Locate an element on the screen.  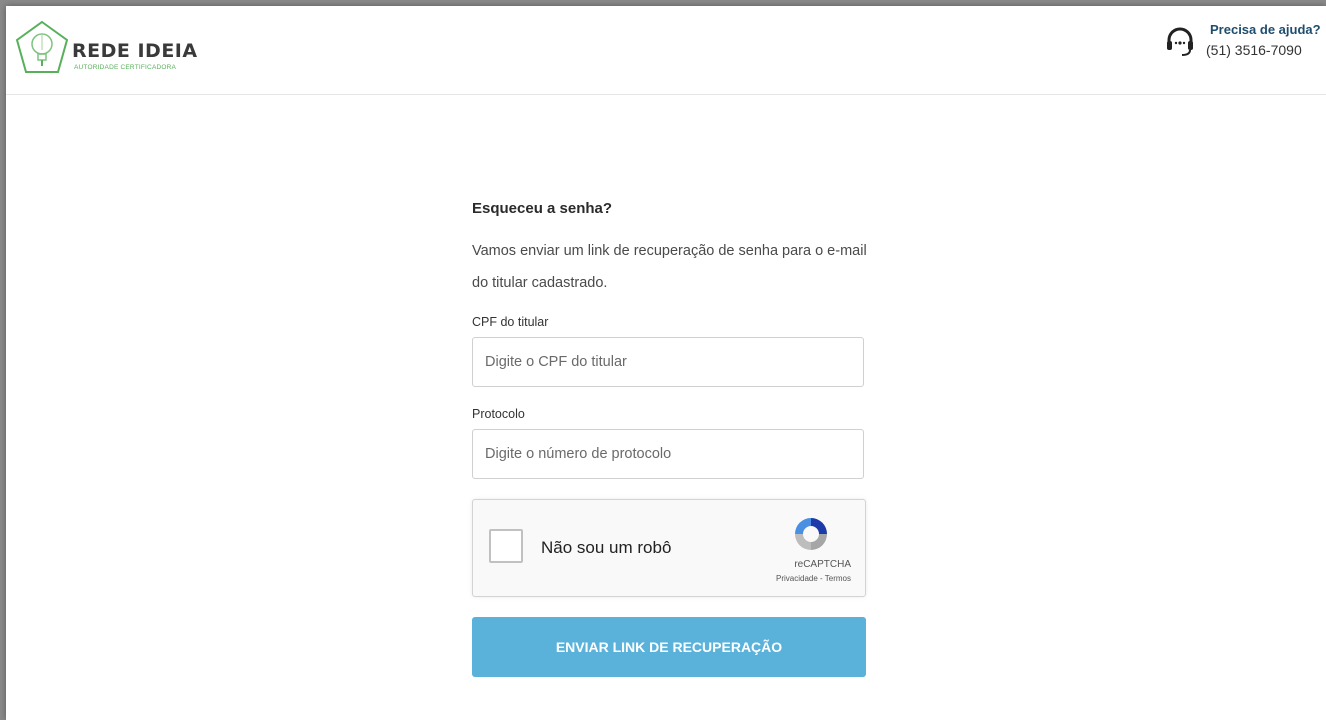
rede-ideia-logo: REDE IDEIA AUTORIDADE CERTIFICADORA is located at coordinates (109, 50).